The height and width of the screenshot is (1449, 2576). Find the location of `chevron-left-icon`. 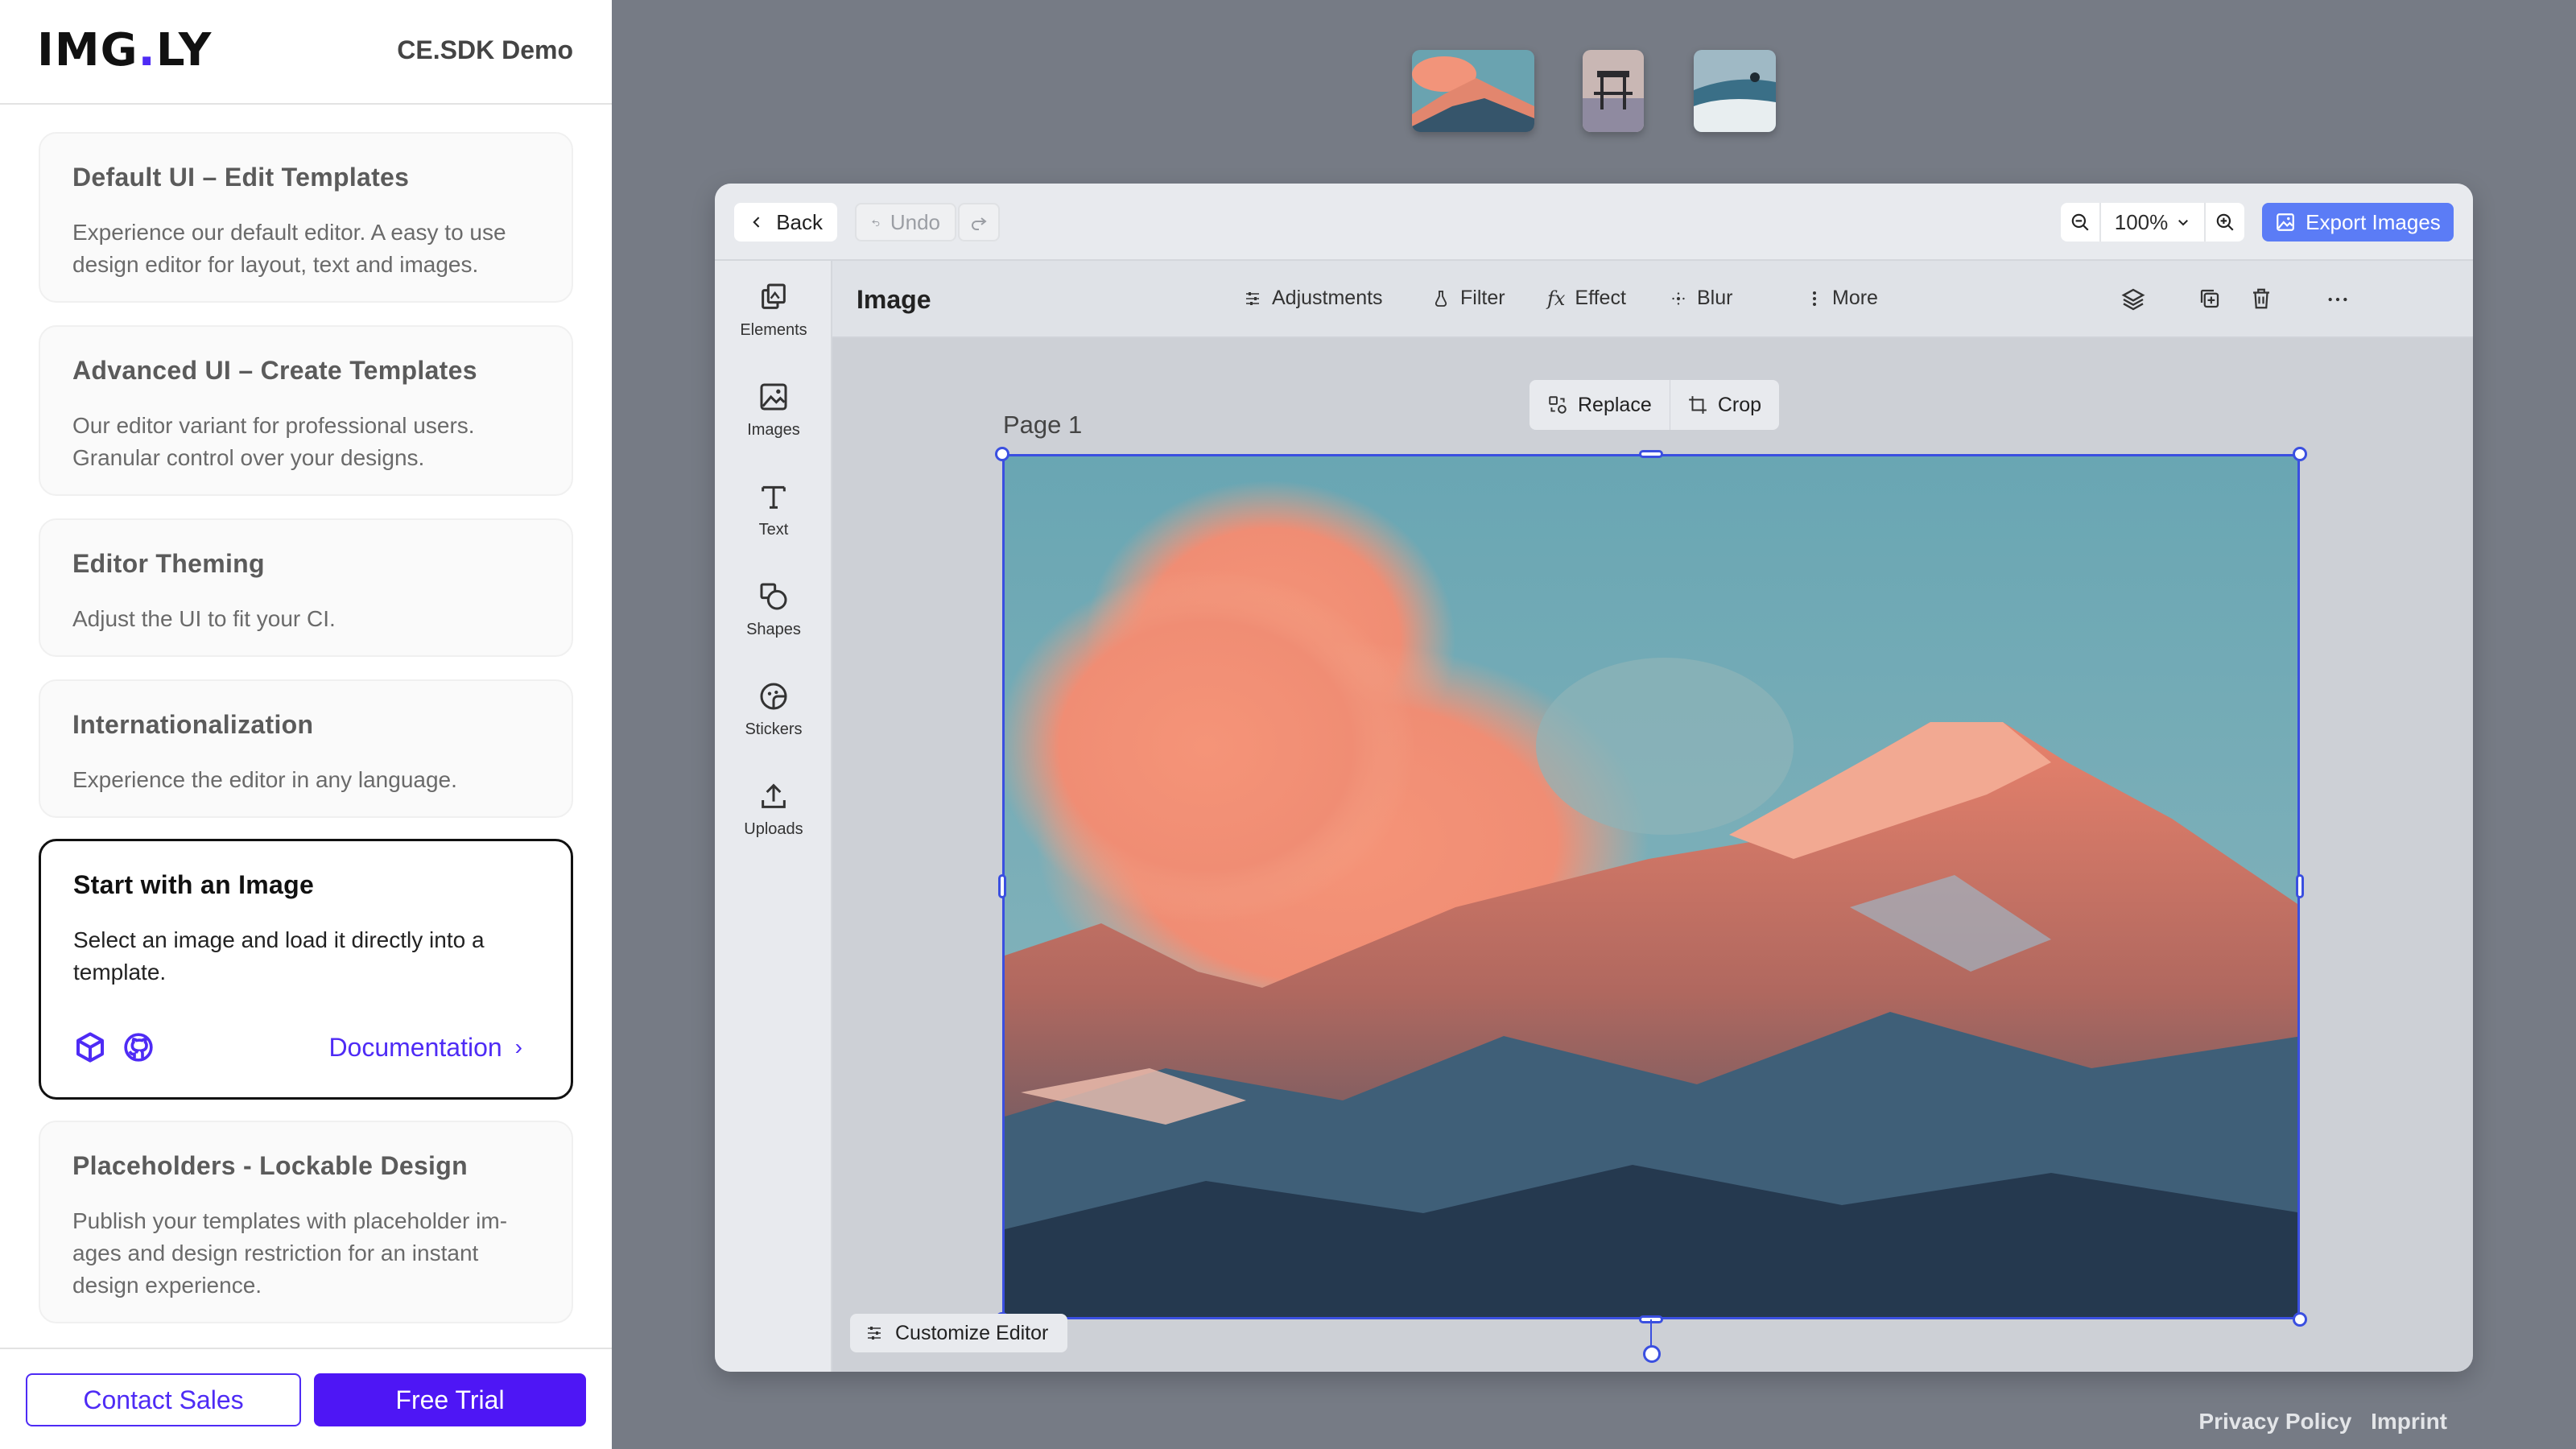

chevron-left-icon is located at coordinates (757, 222).